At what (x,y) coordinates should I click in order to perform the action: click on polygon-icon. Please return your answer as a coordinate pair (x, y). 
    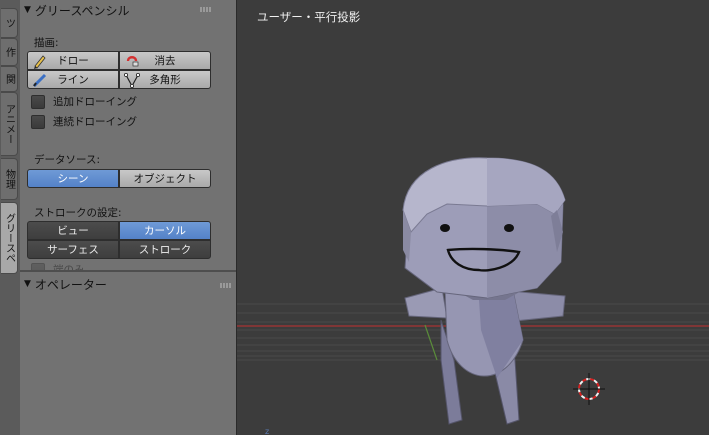
    Looking at the image, I should click on (132, 80).